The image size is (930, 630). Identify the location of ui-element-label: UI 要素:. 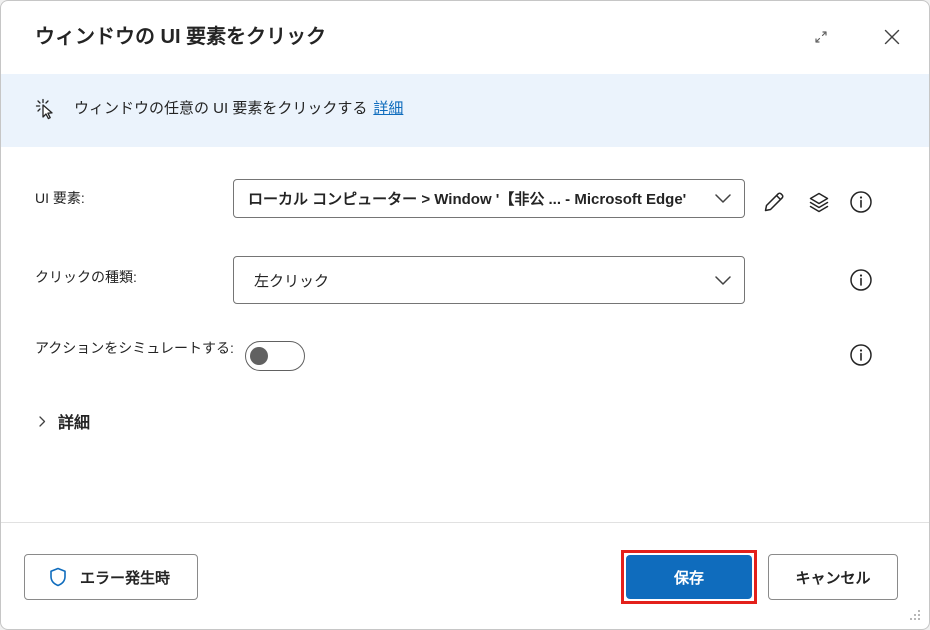
(60, 198).